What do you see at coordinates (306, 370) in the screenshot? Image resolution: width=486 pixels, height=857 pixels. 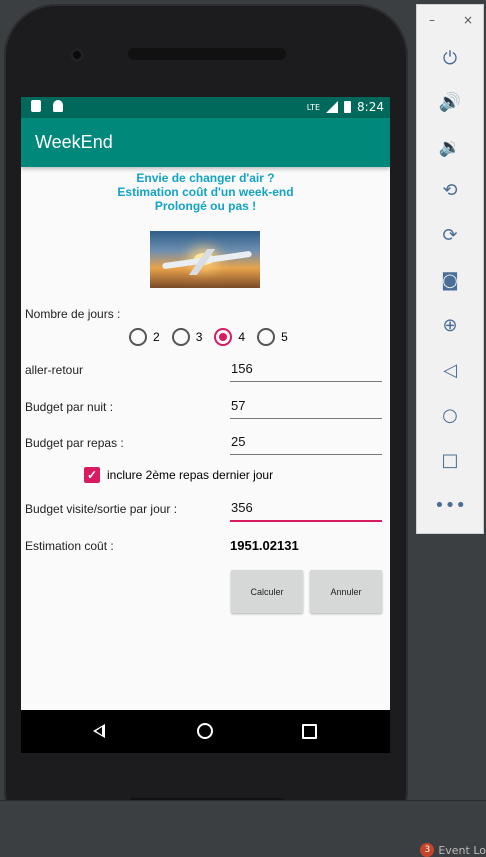 I see `aller-retour-input: 156` at bounding box center [306, 370].